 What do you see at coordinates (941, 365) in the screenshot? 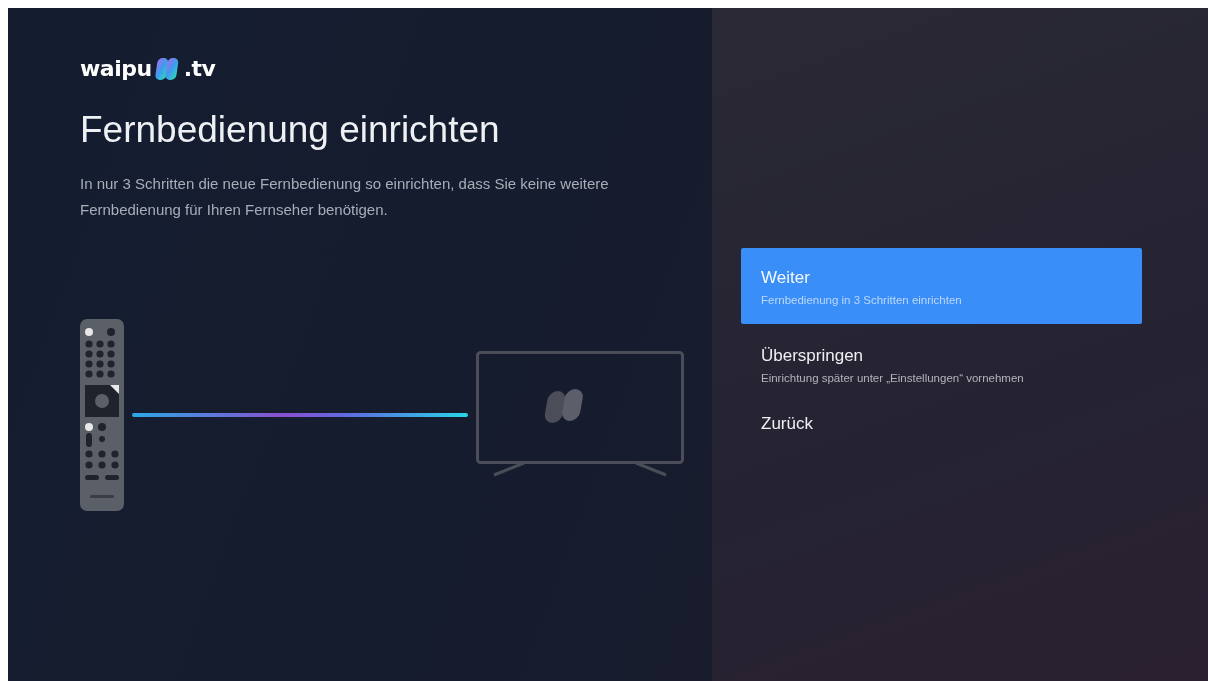
I see `menu-option: Überspringen Einrichtung später unter „Einstellungen“ vornehmen` at bounding box center [941, 365].